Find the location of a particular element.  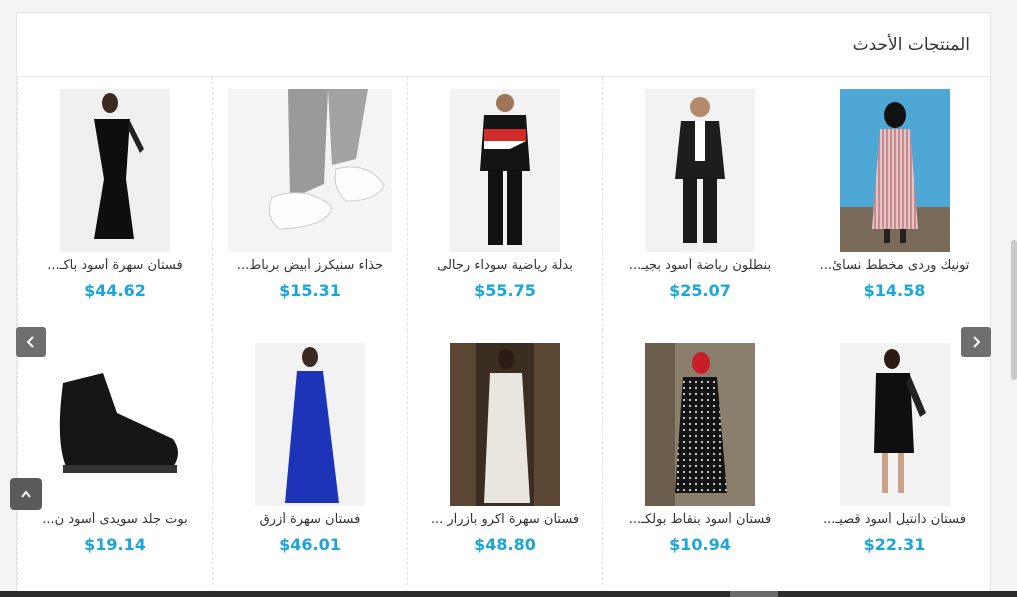

product-price: $46.01 is located at coordinates (310, 544).